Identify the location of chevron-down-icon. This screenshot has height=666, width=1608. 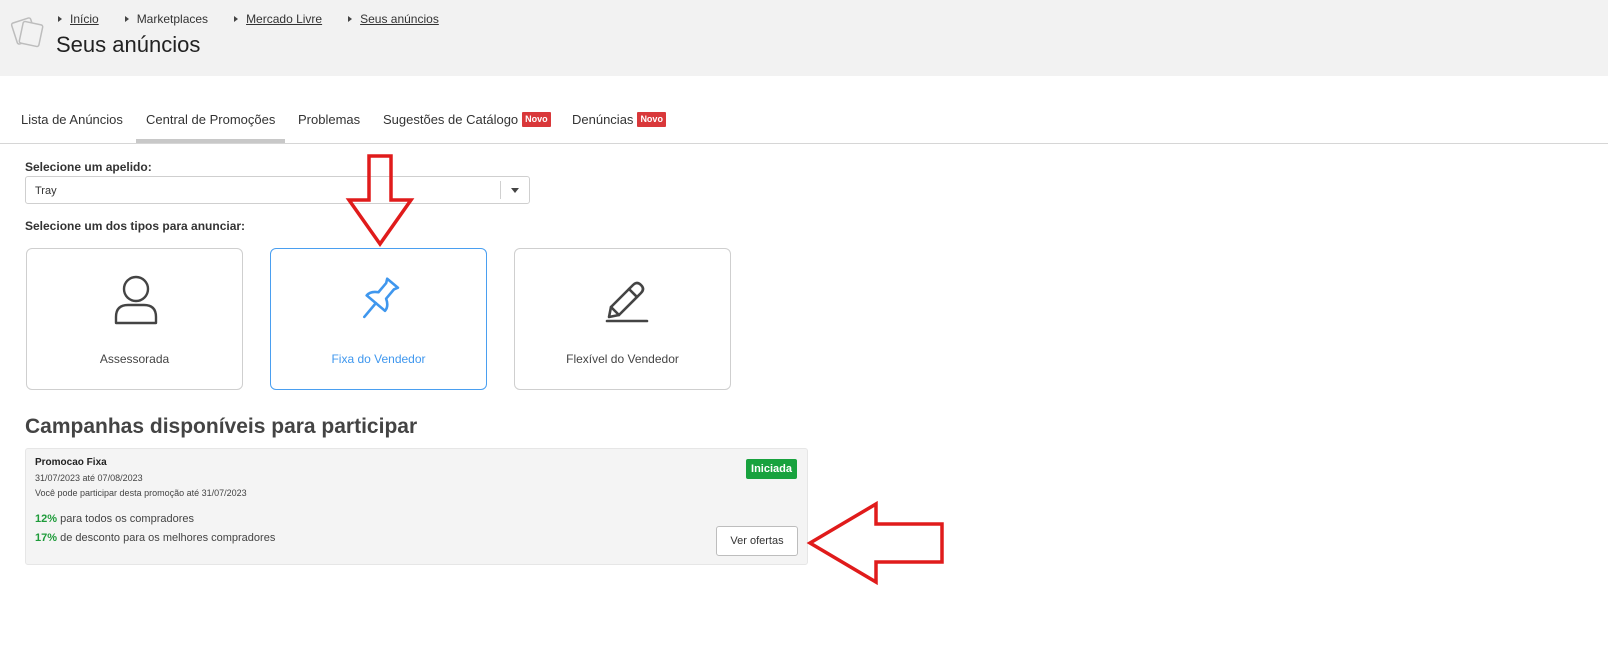
(515, 190).